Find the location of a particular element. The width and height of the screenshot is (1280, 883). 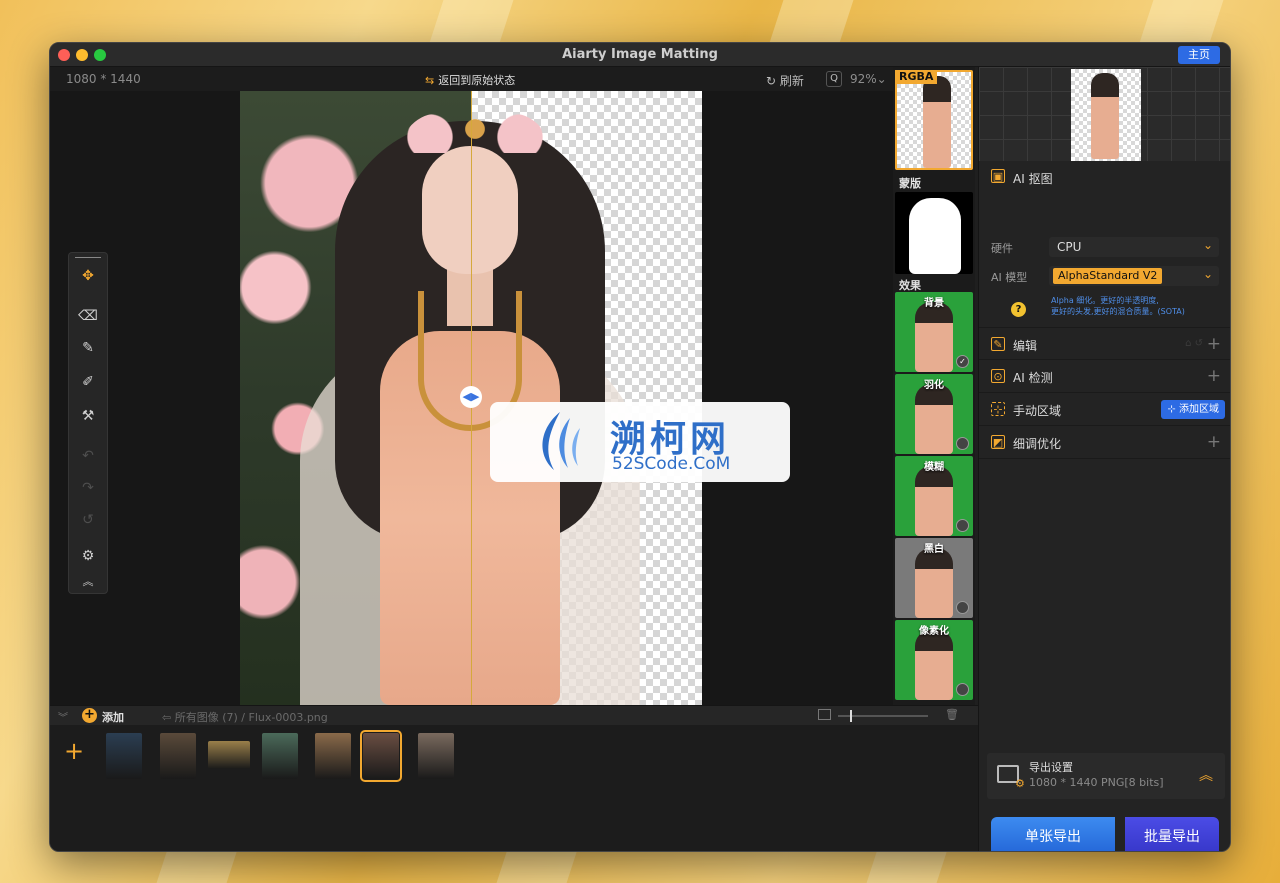

tool-palette: ✥ ⌫ ✎ ✐ ⚒ ↶ ↷ ↺ ⚙ ︽ is located at coordinates (88, 423).